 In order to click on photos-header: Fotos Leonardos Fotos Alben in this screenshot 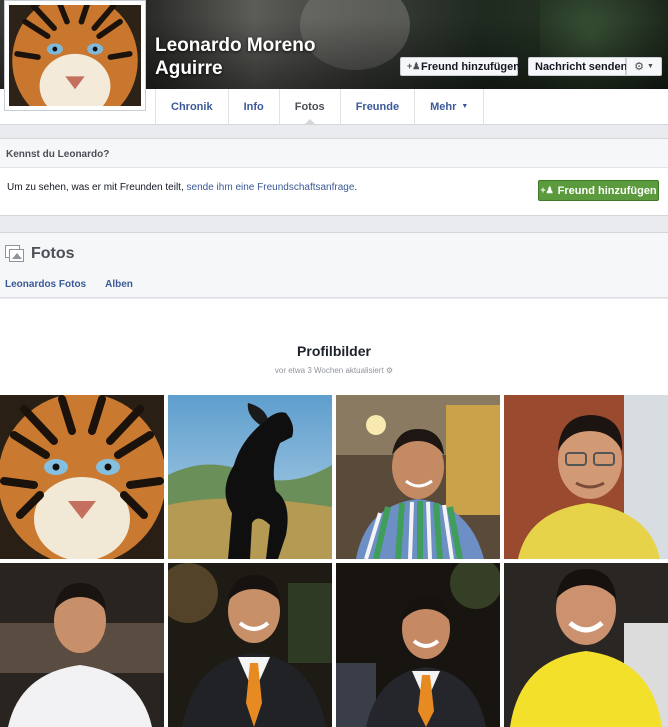, I will do `click(334, 265)`.